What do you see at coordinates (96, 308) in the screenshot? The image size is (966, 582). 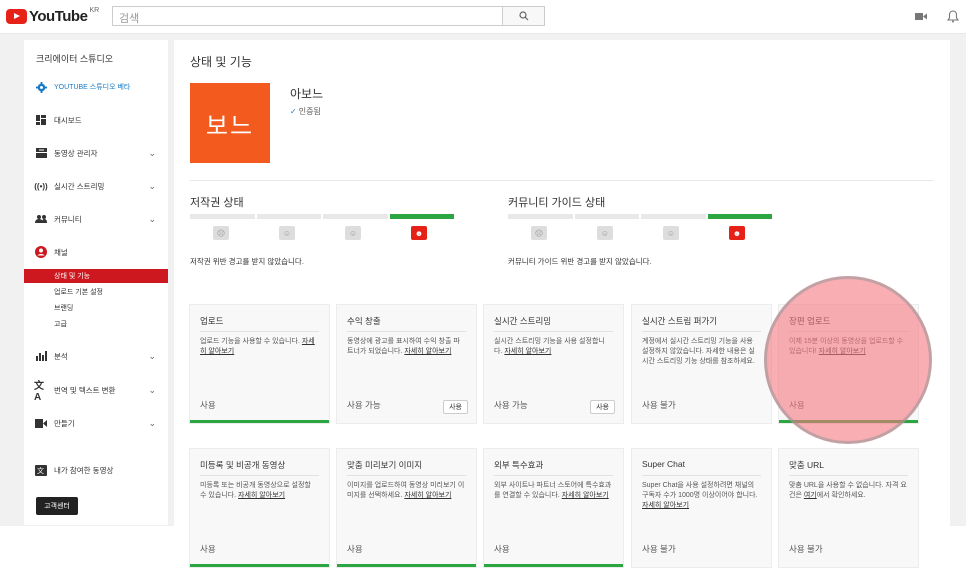 I see `sidebar-sub-branding: 브랜딩` at bounding box center [96, 308].